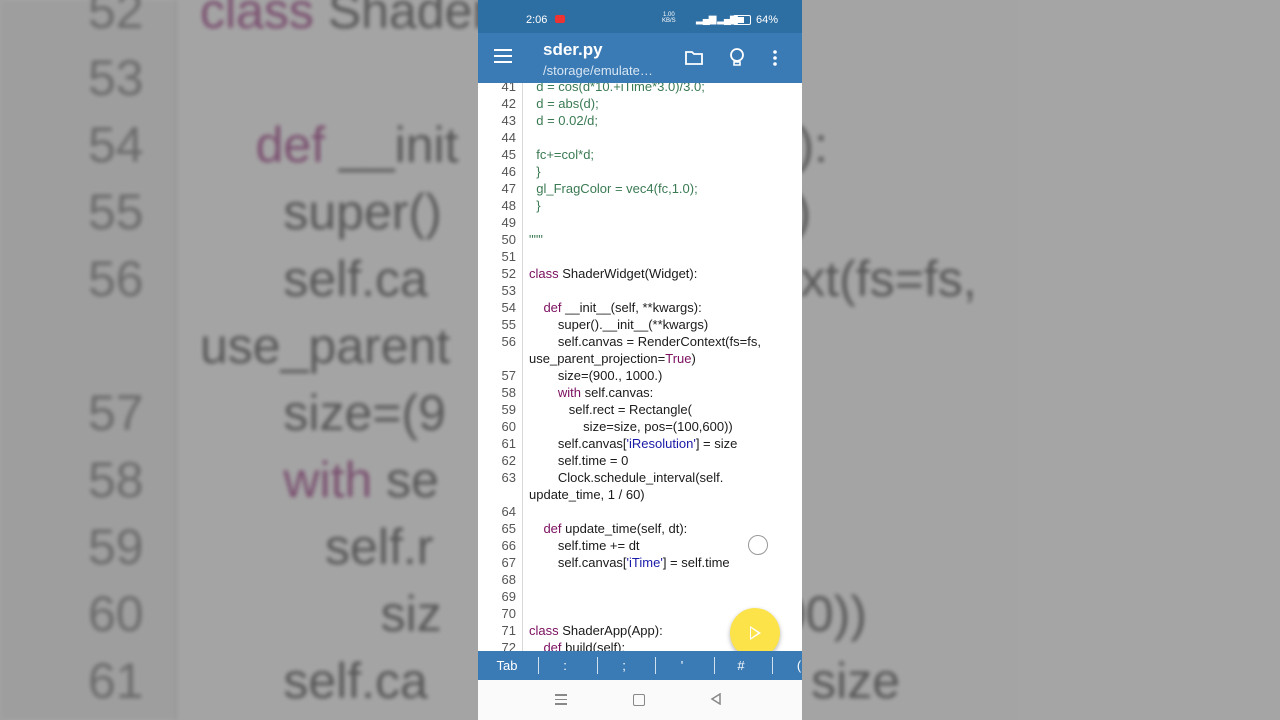 This screenshot has height=720, width=1280. I want to click on line-number: 44, so click(508, 137).